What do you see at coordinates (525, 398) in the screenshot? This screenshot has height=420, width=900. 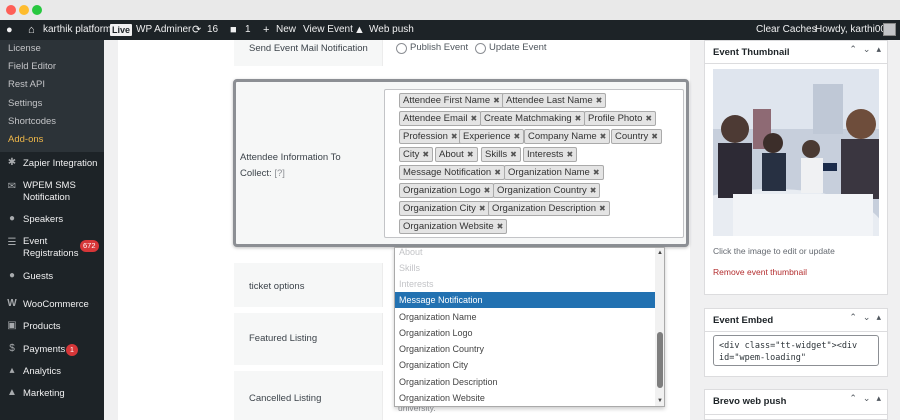 I see `dropdown-option: Organization Website` at bounding box center [525, 398].